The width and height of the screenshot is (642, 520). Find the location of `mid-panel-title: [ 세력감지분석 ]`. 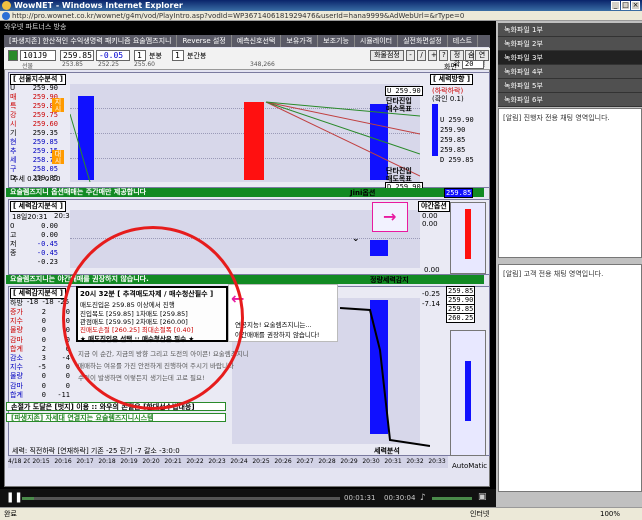

mid-panel-title: [ 세력감지분석 ] is located at coordinates (38, 206).